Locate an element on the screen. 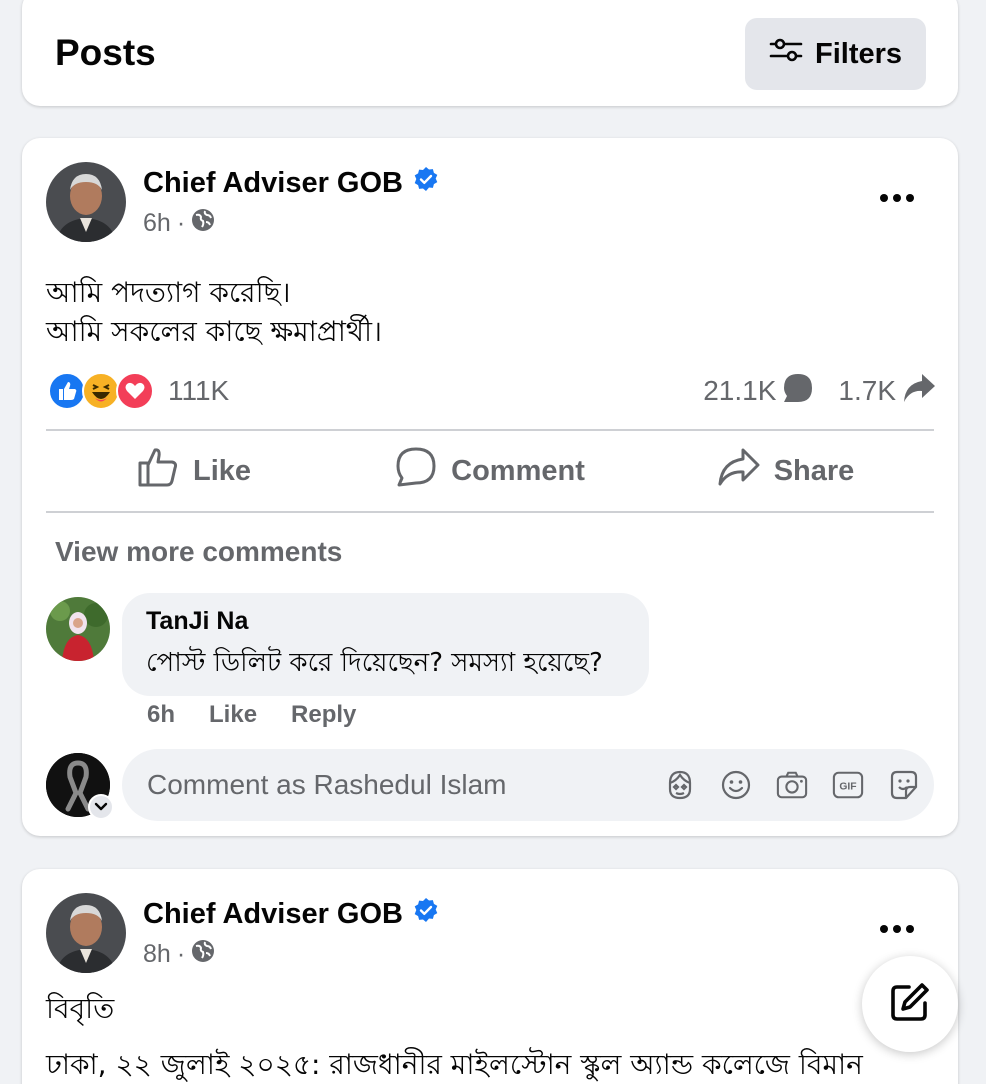  post-meta: 8h · is located at coordinates (179, 954).